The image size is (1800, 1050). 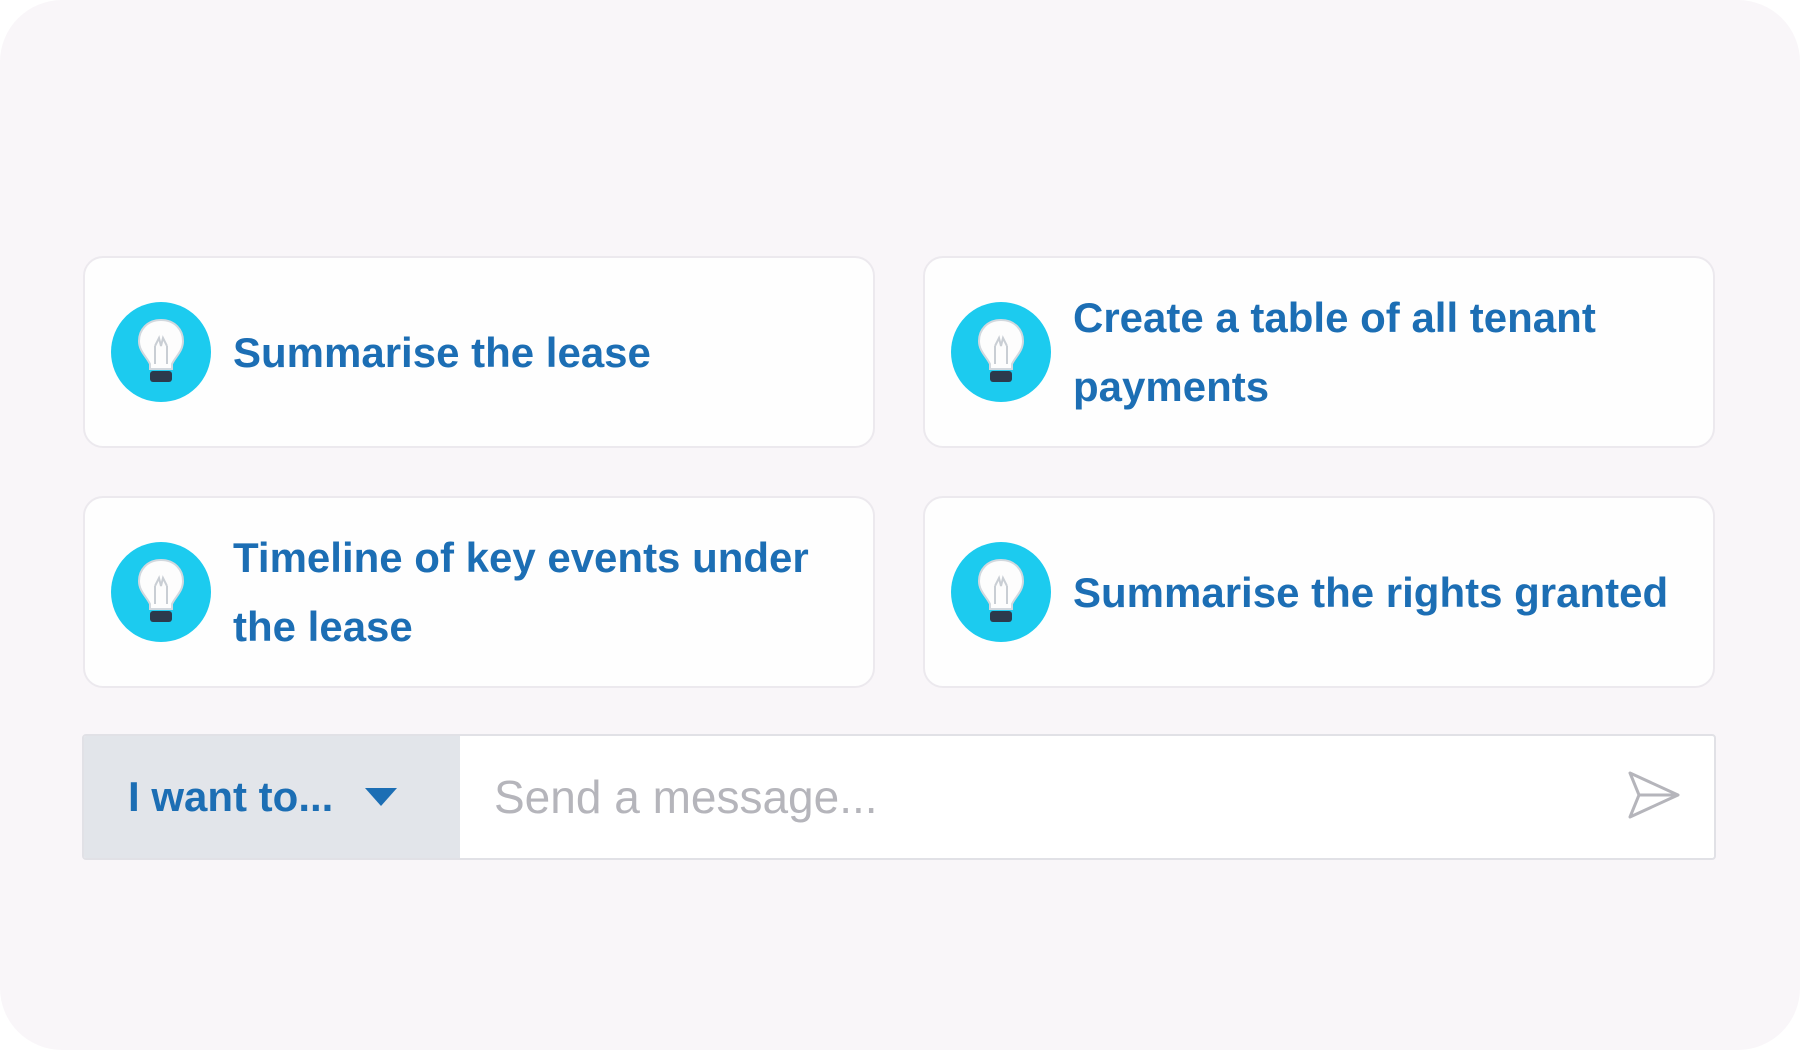 I want to click on suggestion-timeline-key-events: Timeline of key events under the lease, so click(x=479, y=592).